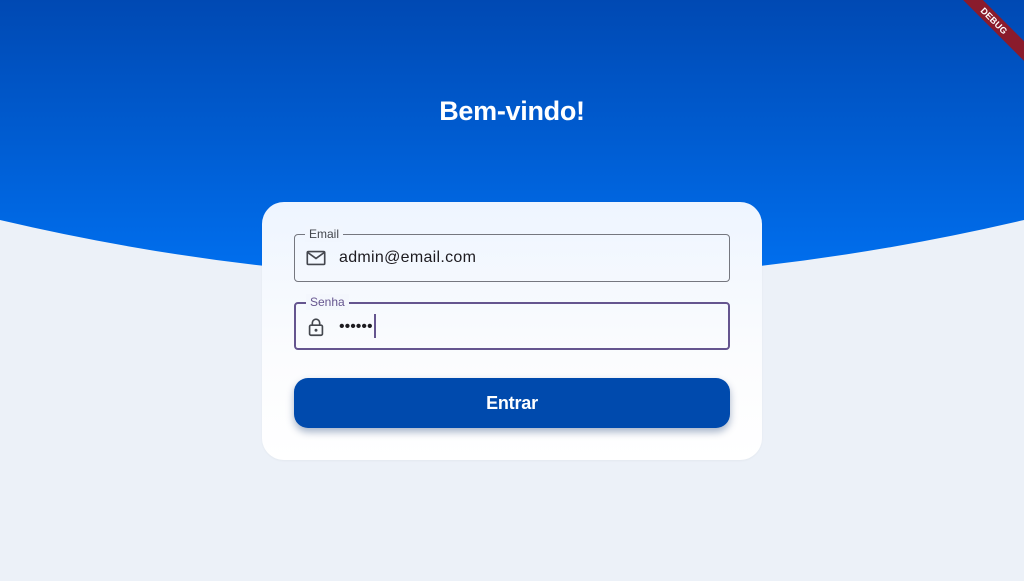 Image resolution: width=1024 pixels, height=581 pixels. What do you see at coordinates (407, 258) in the screenshot?
I see `email-input: admin@email.com` at bounding box center [407, 258].